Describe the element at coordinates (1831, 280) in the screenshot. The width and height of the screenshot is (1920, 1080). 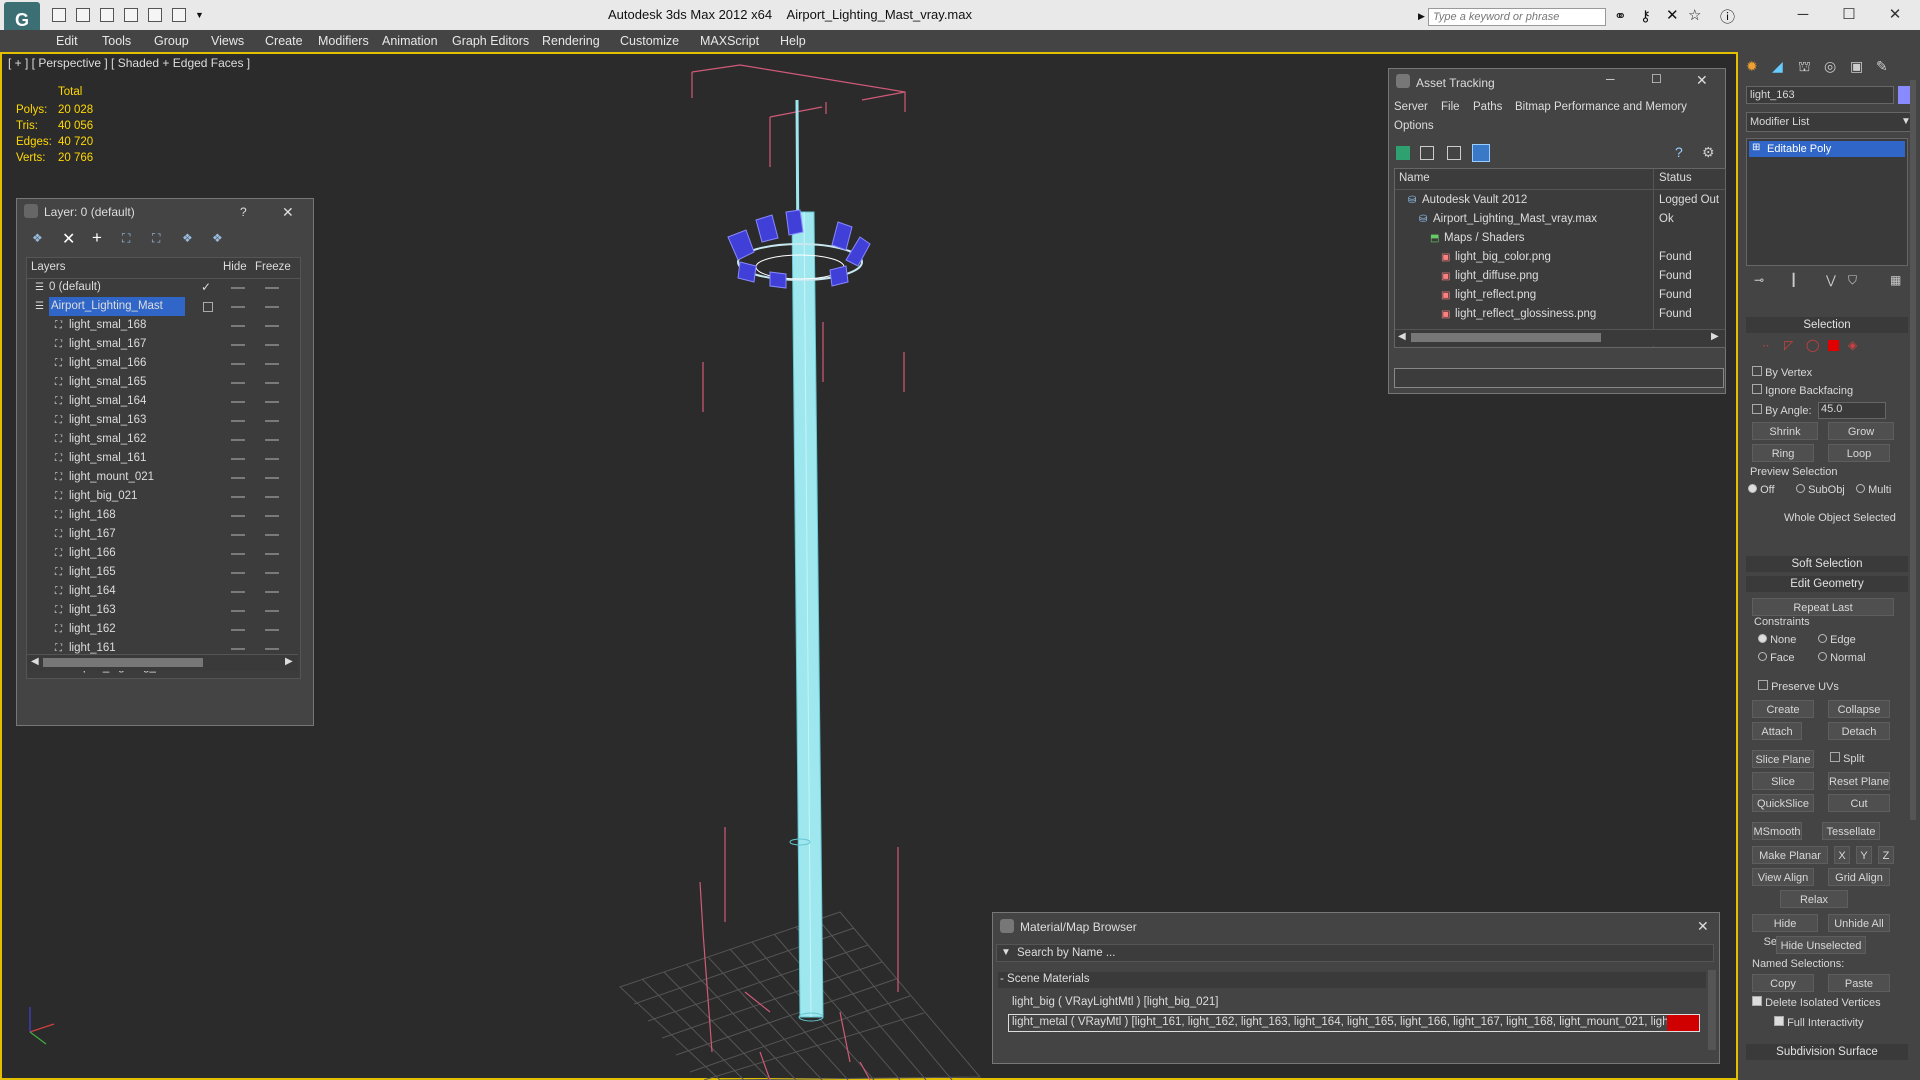
I see `make-unique-icon: ⋁` at that location.